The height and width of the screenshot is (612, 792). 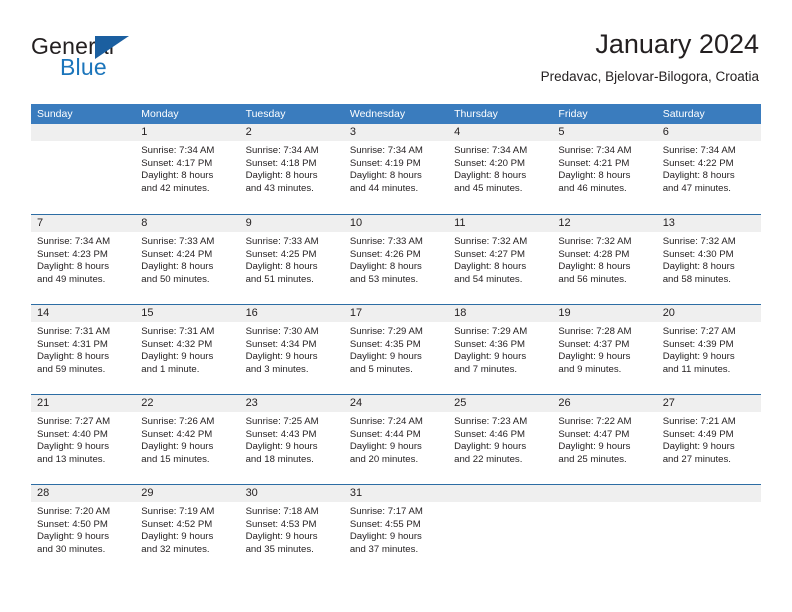 What do you see at coordinates (384, 188) in the screenshot?
I see `daylight-text-line2: and 44 minutes.` at bounding box center [384, 188].